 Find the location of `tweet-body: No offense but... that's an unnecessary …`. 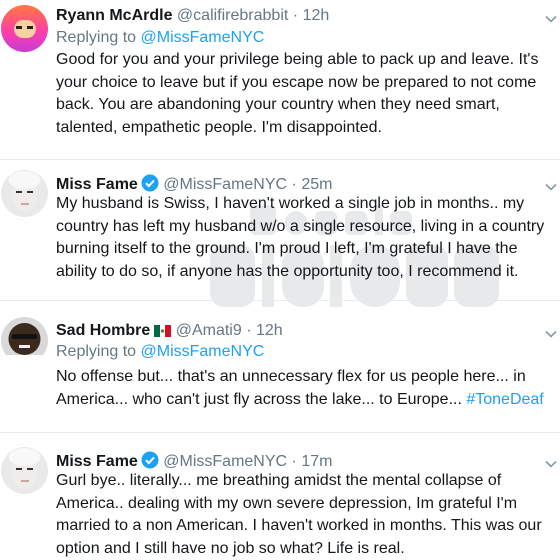

tweet-body: No offense but... that's an unnecessary … is located at coordinates (307, 388).